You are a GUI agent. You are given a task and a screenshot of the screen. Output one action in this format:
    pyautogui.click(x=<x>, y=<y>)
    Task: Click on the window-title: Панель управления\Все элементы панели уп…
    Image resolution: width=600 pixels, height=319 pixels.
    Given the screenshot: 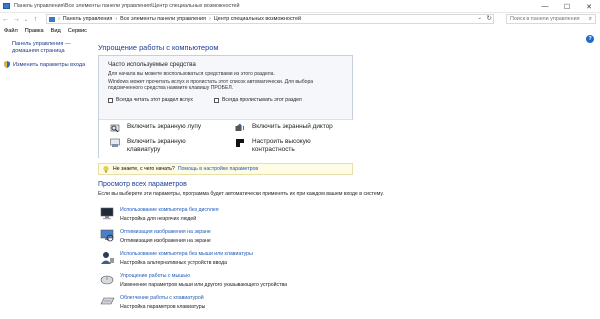 What is the action you would take?
    pyautogui.click(x=127, y=6)
    